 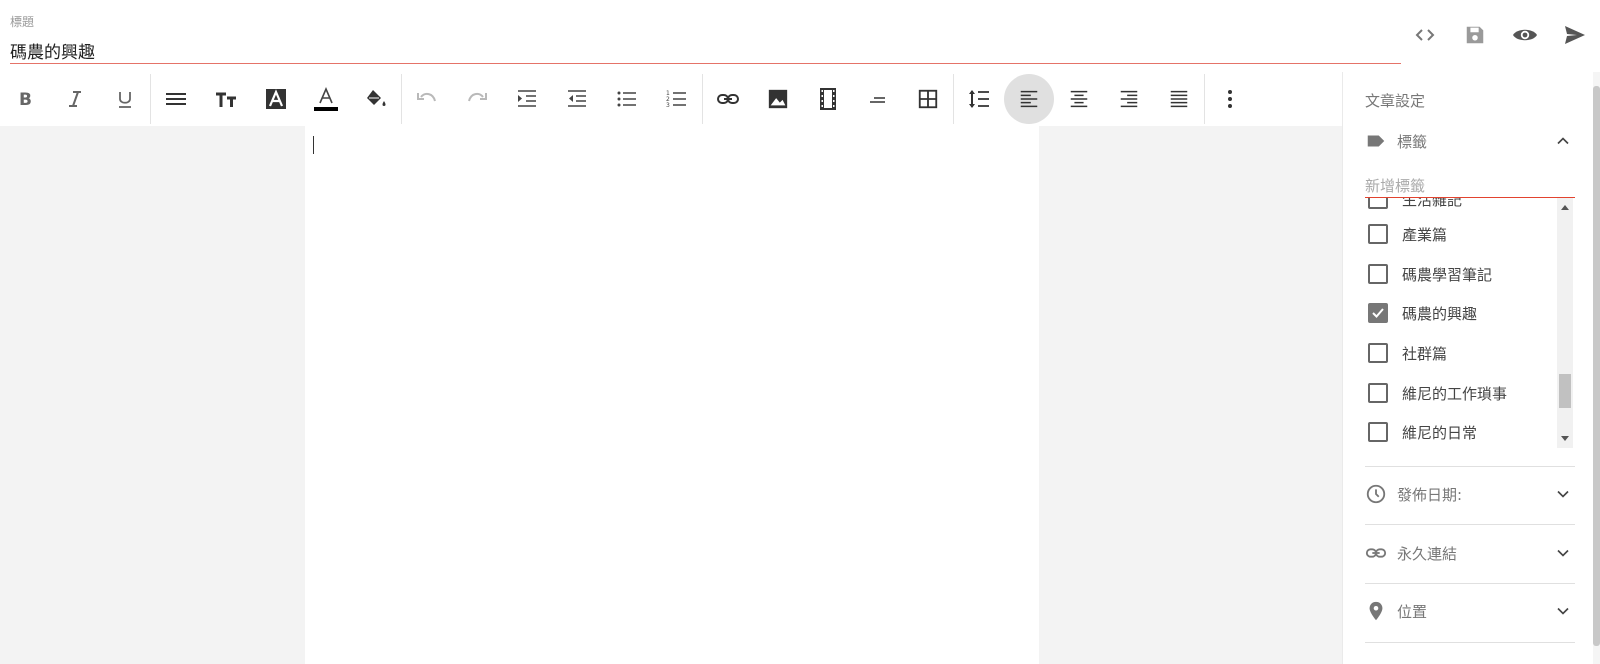 I want to click on tag-item: 碼農的興趣, so click(x=1460, y=313).